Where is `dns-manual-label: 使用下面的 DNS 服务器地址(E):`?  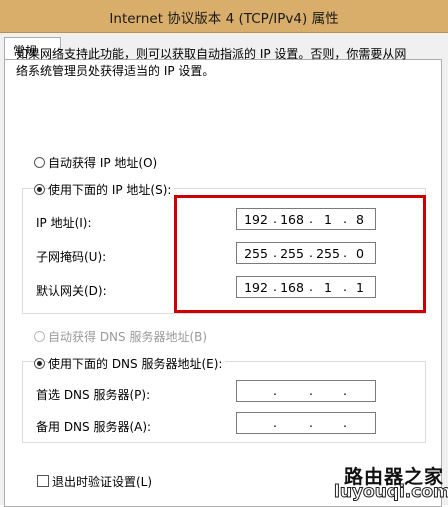
dns-manual-label: 使用下面的 DNS 服务器地址(E): is located at coordinates (137, 363).